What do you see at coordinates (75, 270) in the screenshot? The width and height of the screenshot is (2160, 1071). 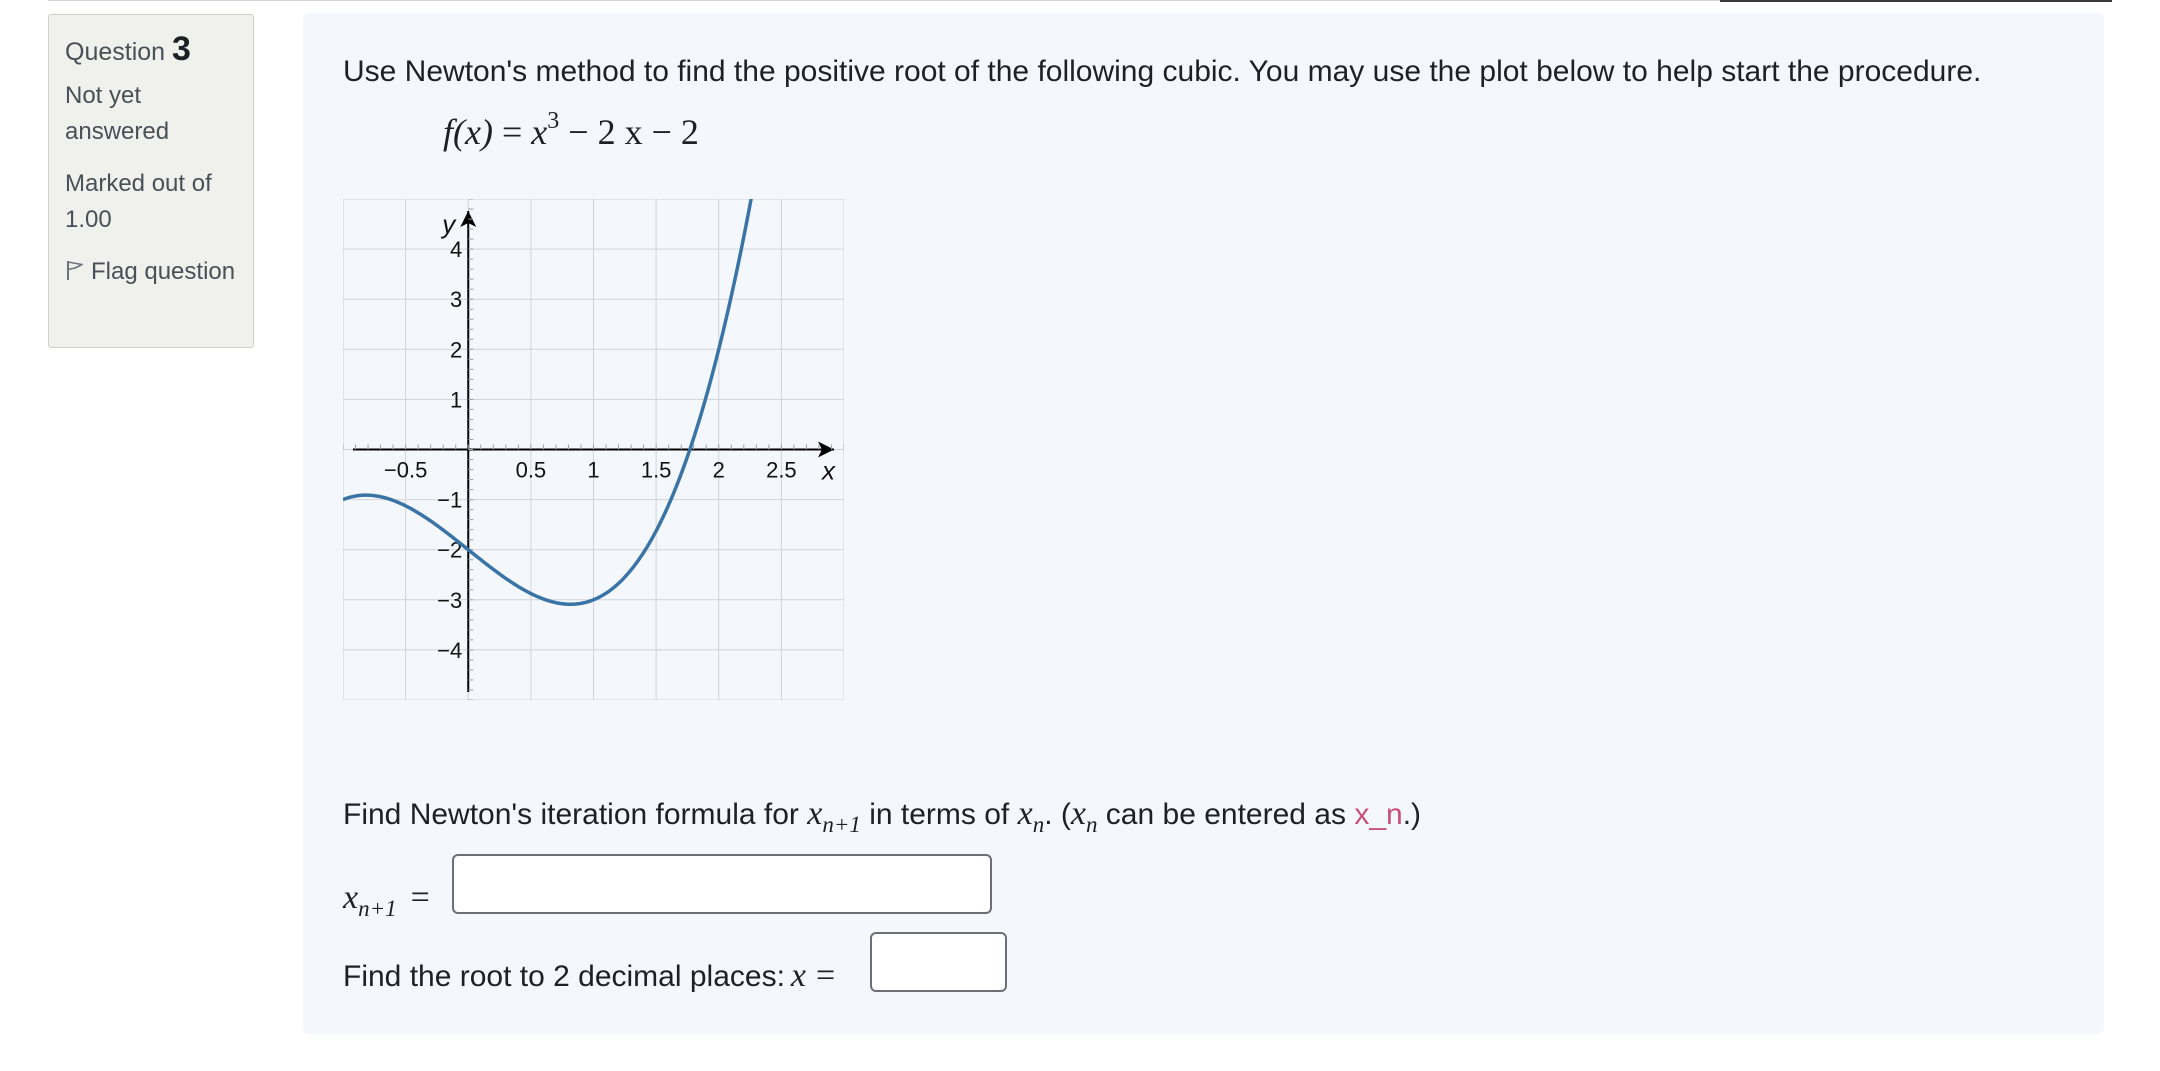 I see `flag-icon` at bounding box center [75, 270].